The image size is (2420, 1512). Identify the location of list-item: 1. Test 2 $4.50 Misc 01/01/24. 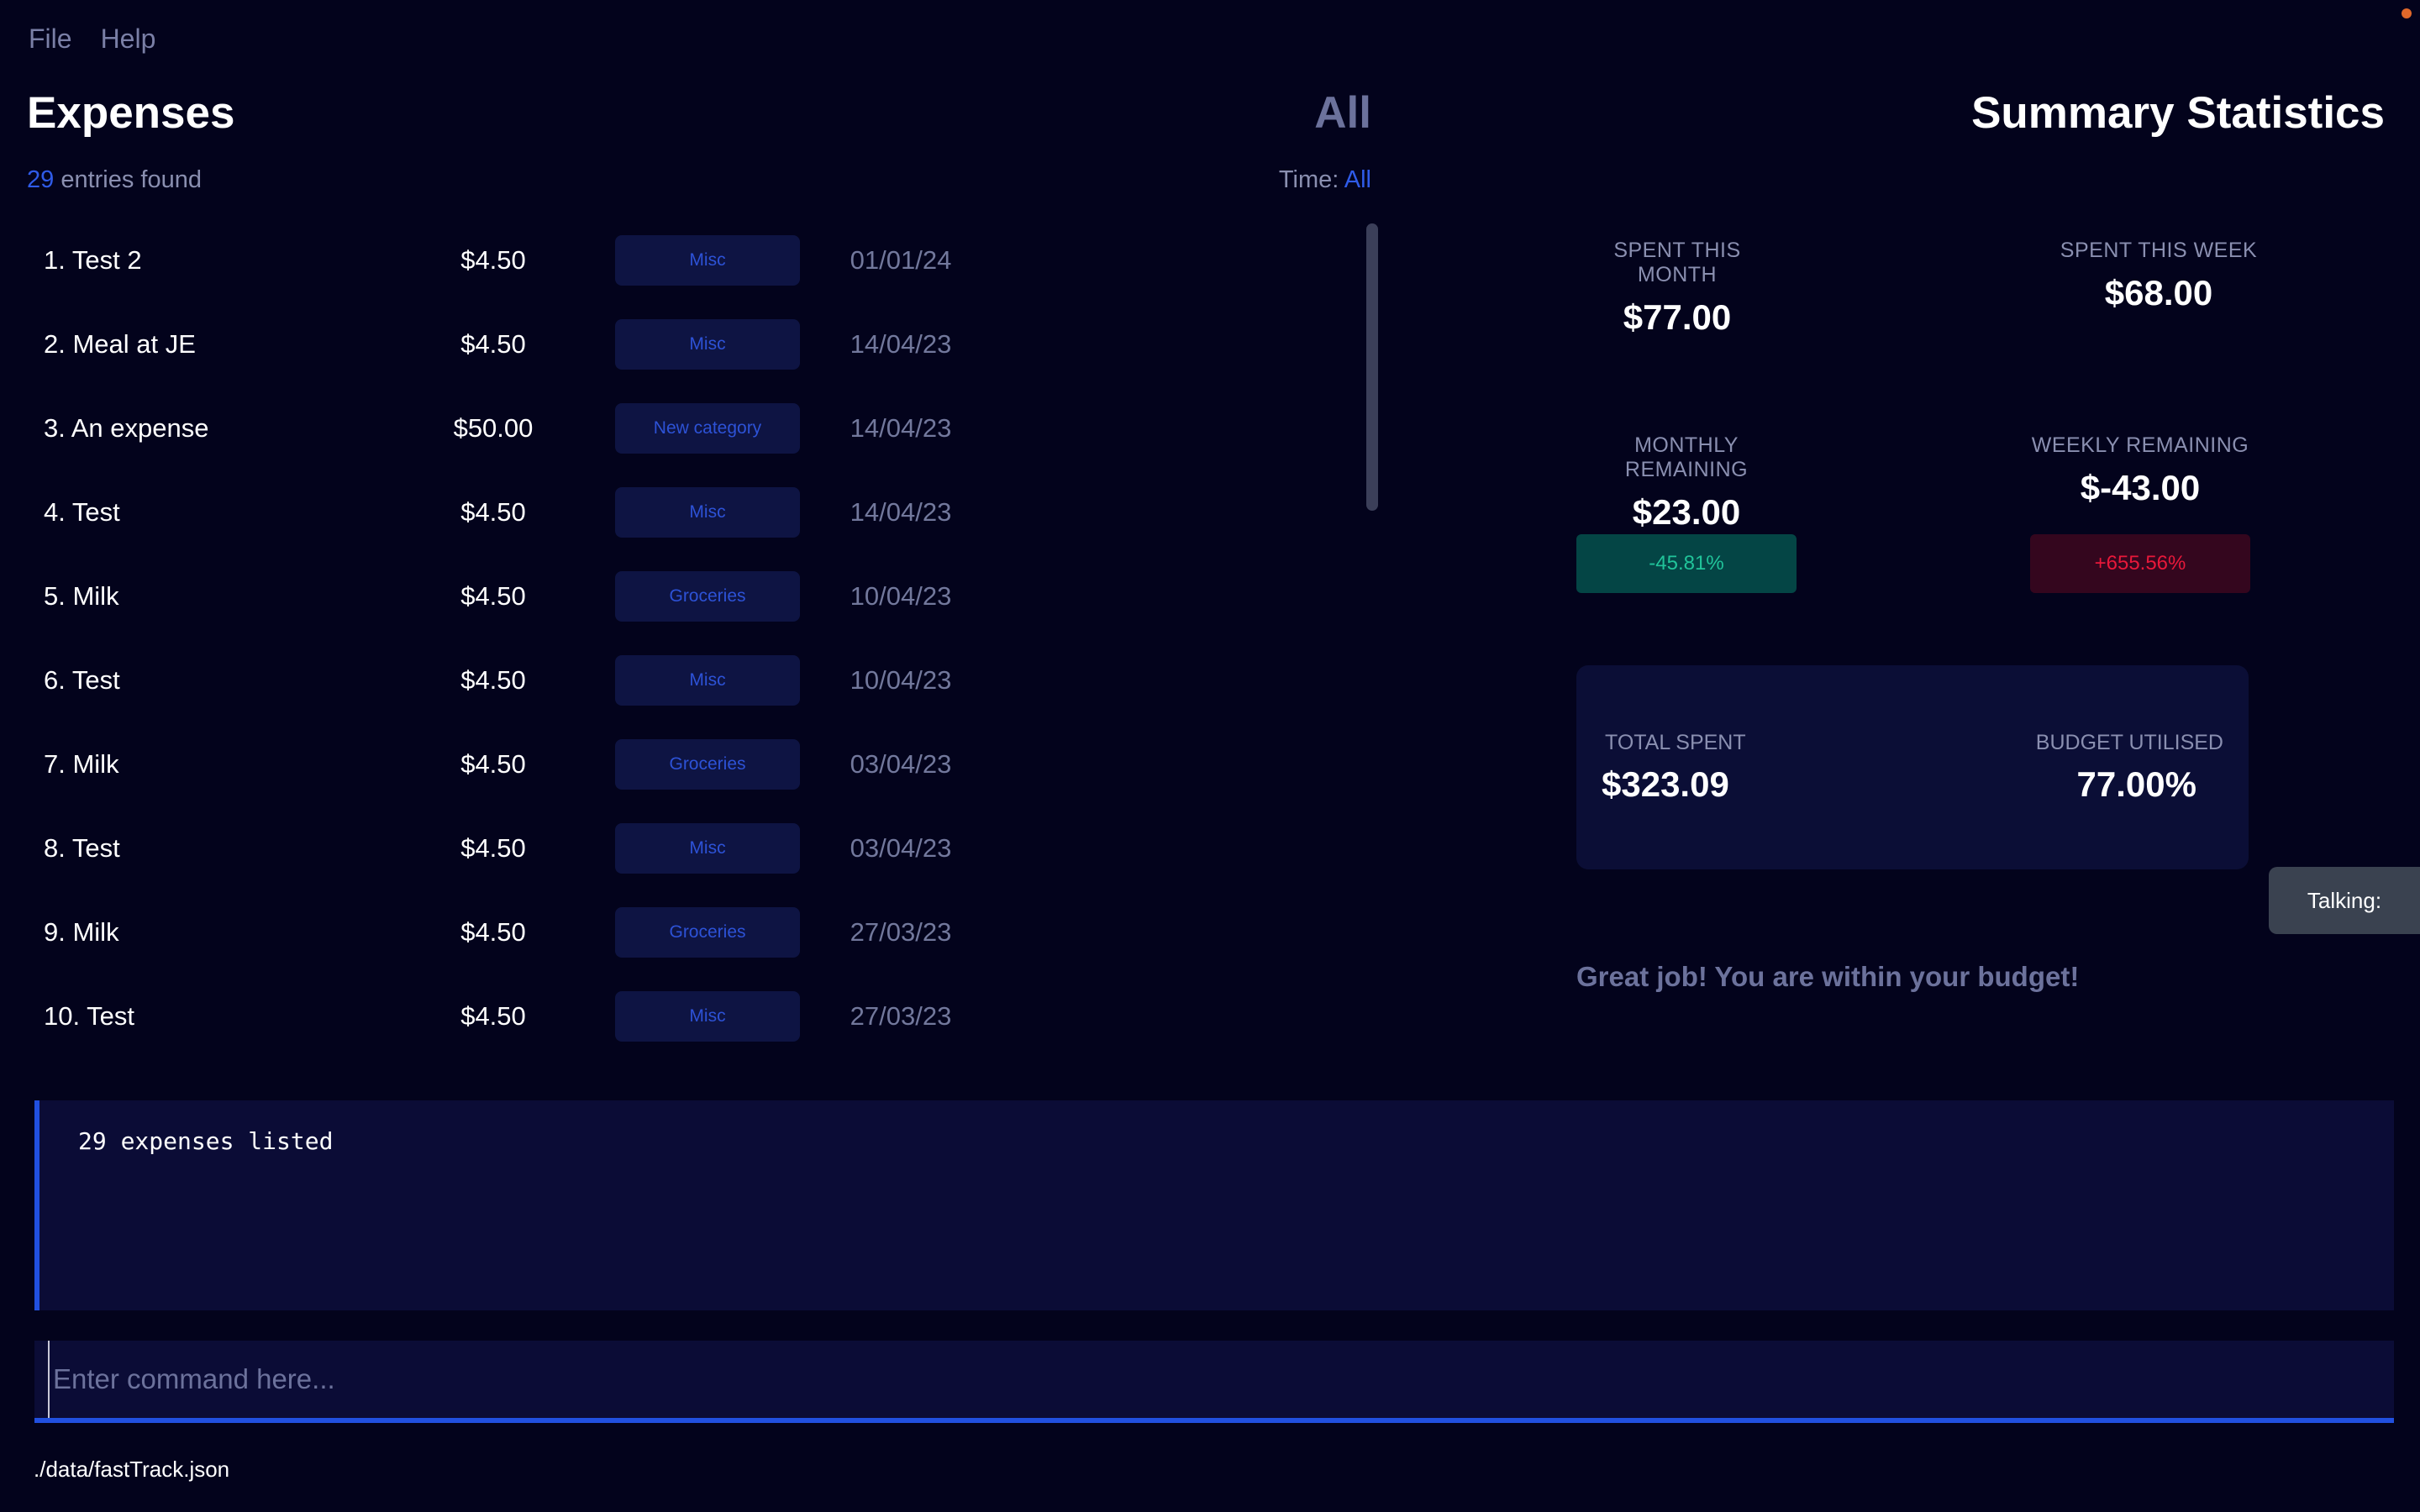
(657, 260).